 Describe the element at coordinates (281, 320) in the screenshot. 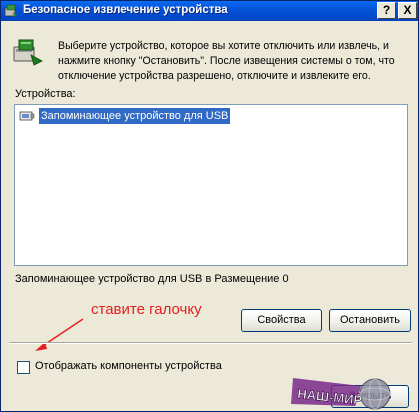

I see `properties-button: Свойства` at that location.